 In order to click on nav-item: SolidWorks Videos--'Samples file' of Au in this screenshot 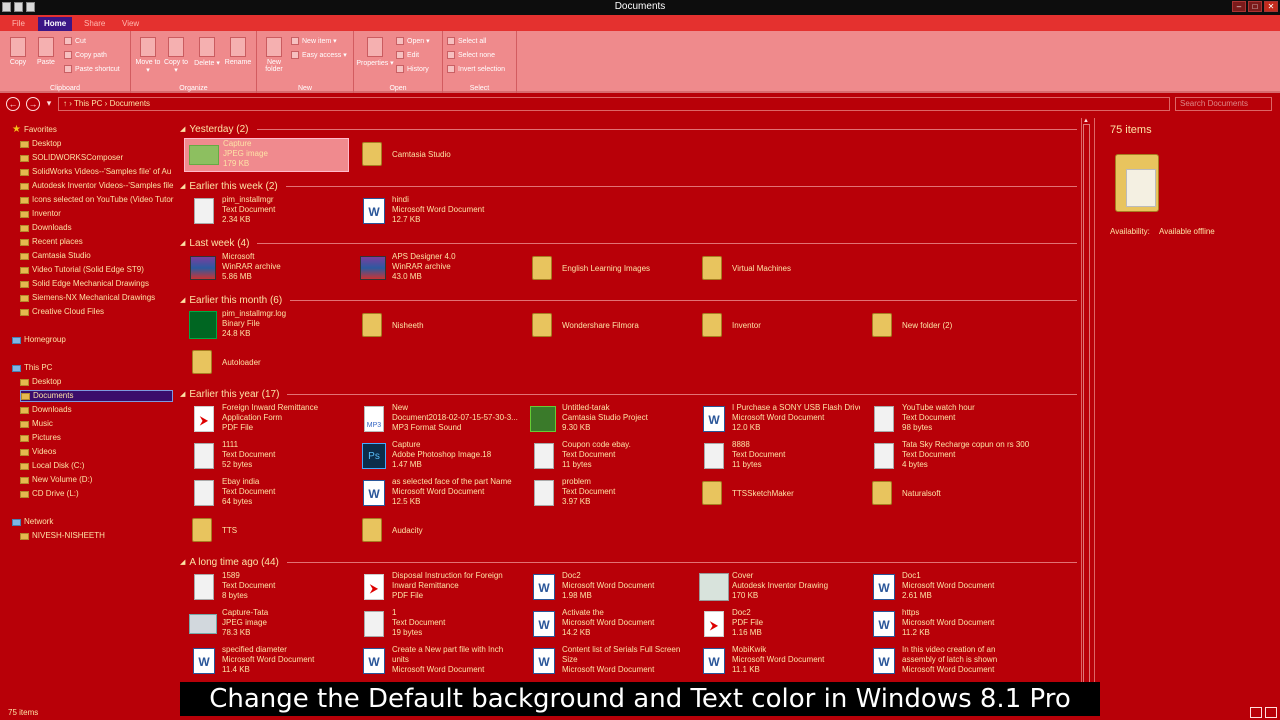, I will do `click(95, 172)`.